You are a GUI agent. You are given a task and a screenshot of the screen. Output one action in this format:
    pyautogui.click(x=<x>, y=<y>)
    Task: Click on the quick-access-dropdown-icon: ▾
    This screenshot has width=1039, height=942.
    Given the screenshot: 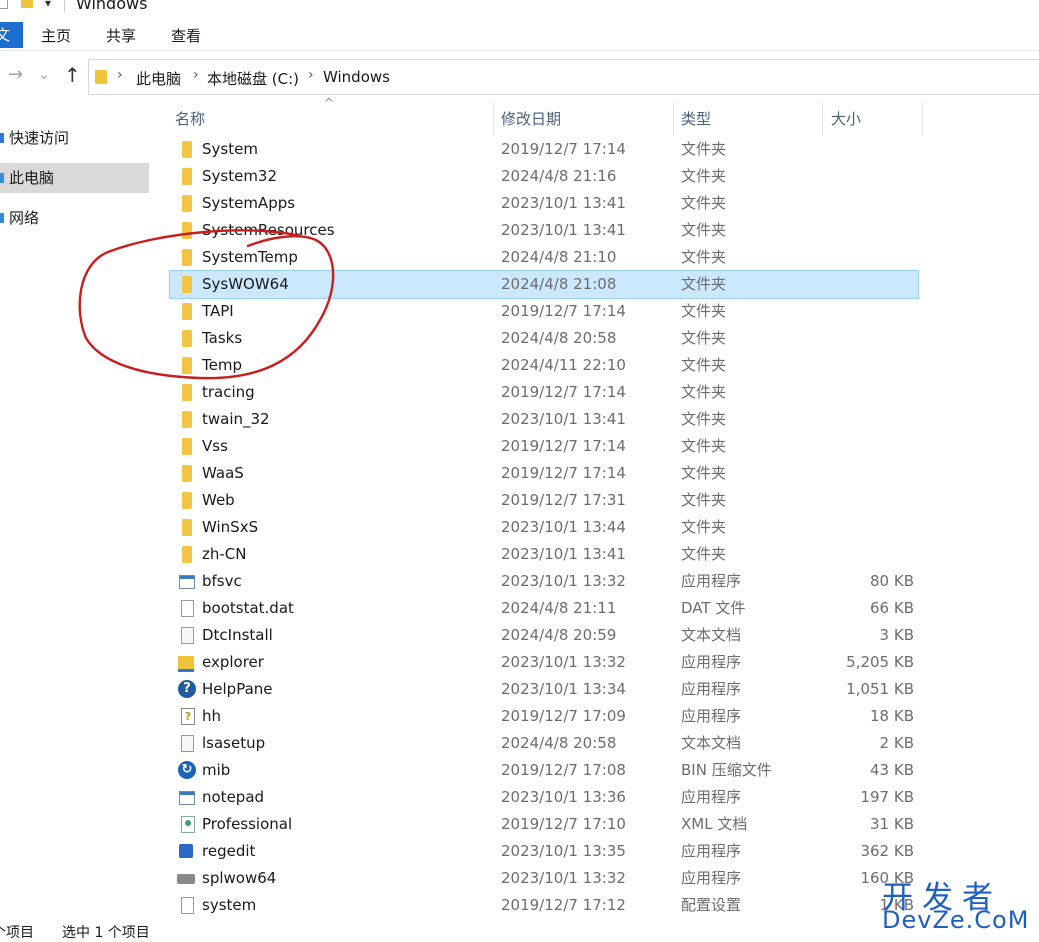 What is the action you would take?
    pyautogui.click(x=48, y=5)
    